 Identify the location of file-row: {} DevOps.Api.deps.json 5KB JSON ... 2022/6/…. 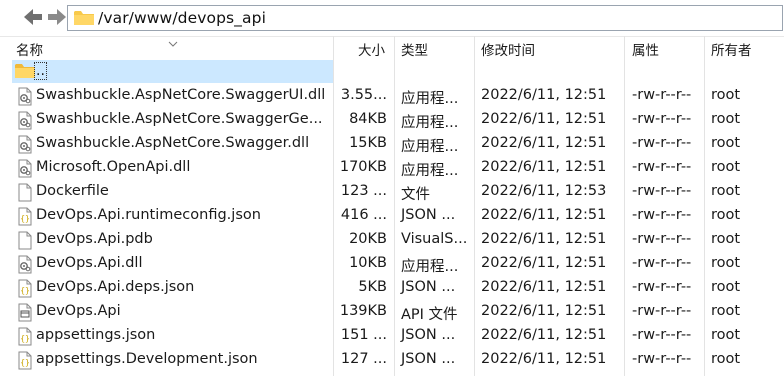
(392, 288).